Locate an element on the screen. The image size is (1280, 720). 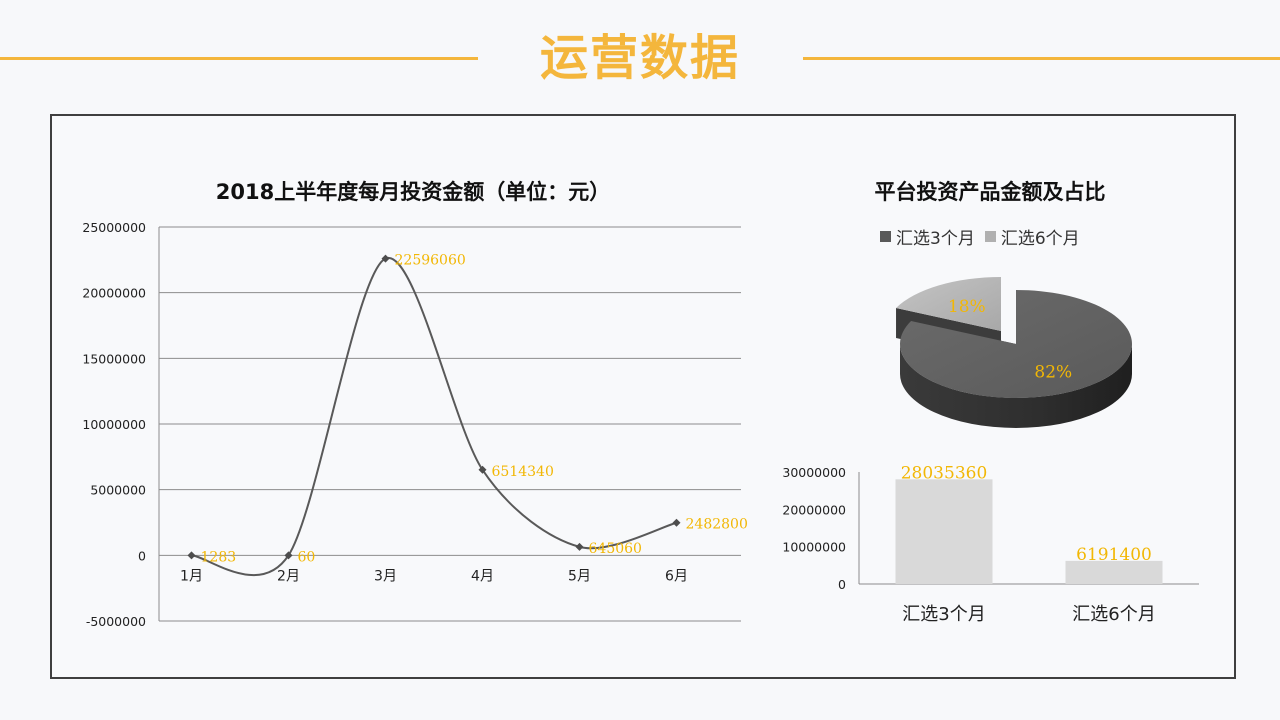
pie-data-label: 18% is located at coordinates (967, 307).